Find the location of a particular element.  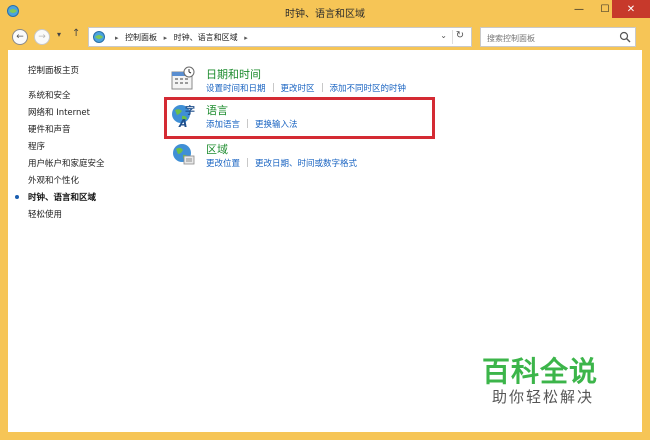

minimize-button: — is located at coordinates (579, 9).